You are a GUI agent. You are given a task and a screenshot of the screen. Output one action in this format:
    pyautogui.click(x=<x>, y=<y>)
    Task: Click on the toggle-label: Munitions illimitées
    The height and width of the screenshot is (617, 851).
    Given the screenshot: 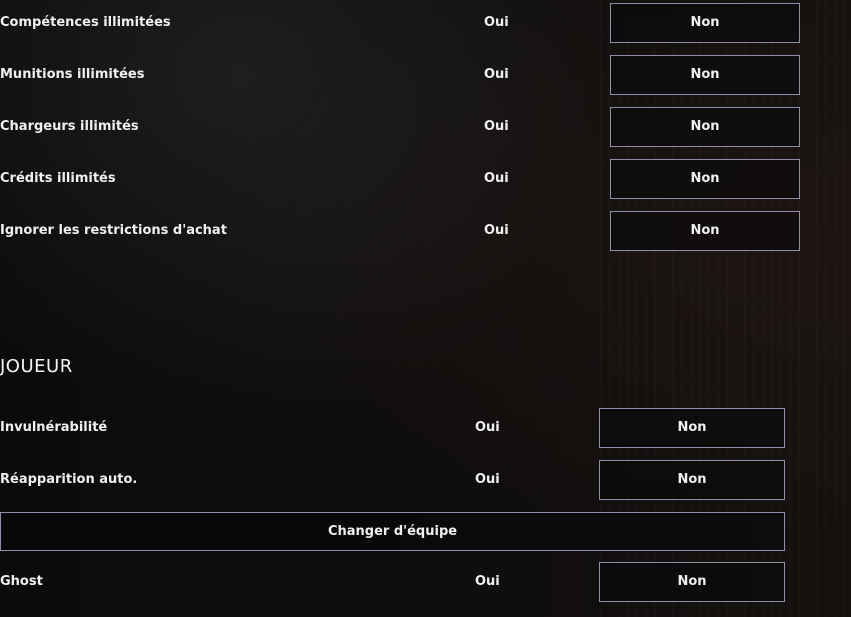 What is the action you would take?
    pyautogui.click(x=72, y=74)
    